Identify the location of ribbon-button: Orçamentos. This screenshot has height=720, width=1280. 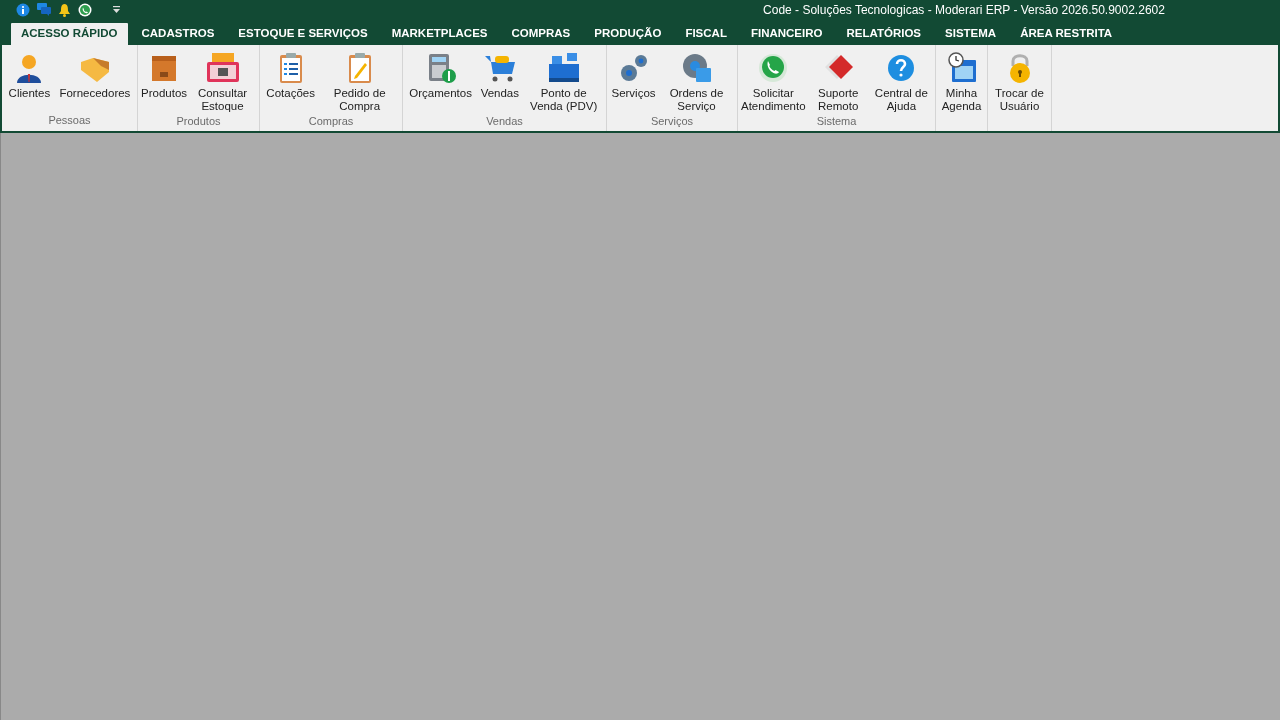
(440, 75).